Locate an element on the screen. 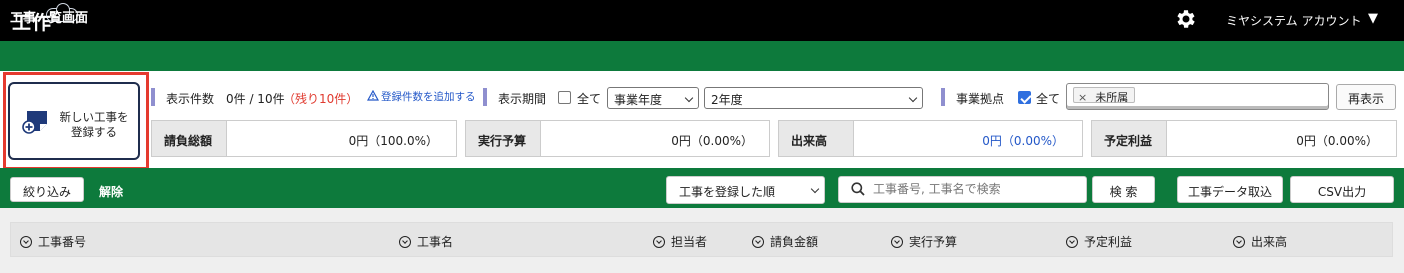 The image size is (1404, 273). table-header: 工事番号 工事名 担当者 請負金額 実行予算 予定利益 出来高 is located at coordinates (701, 239).